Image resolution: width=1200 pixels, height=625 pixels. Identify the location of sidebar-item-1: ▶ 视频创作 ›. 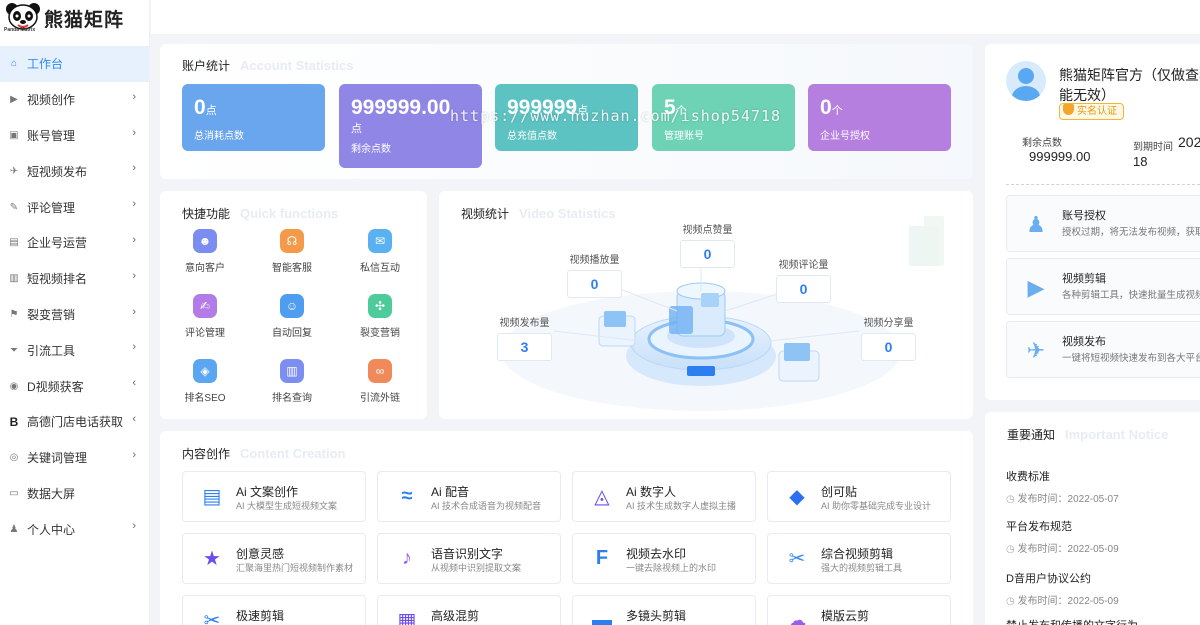
(74, 100).